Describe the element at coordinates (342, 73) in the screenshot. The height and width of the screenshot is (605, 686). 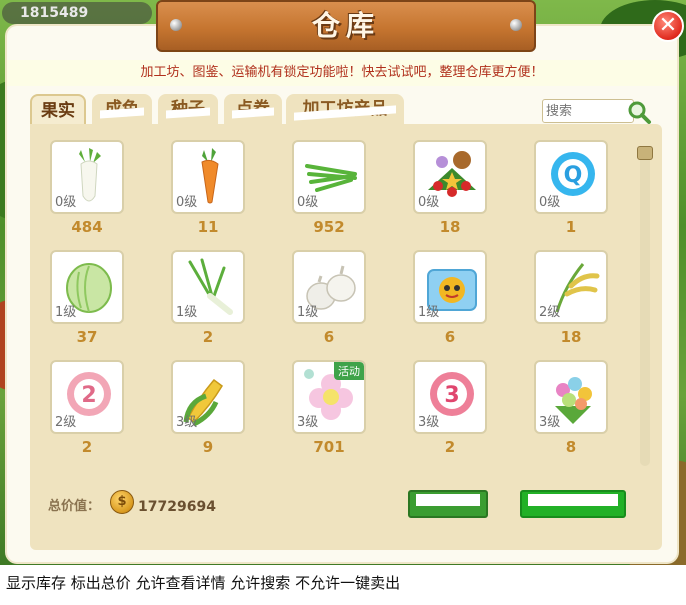
I see `notice-banner: 加工坊、图鉴、运输机有锁定功能啦！快去试试吧，整理仓库更方便！` at that location.